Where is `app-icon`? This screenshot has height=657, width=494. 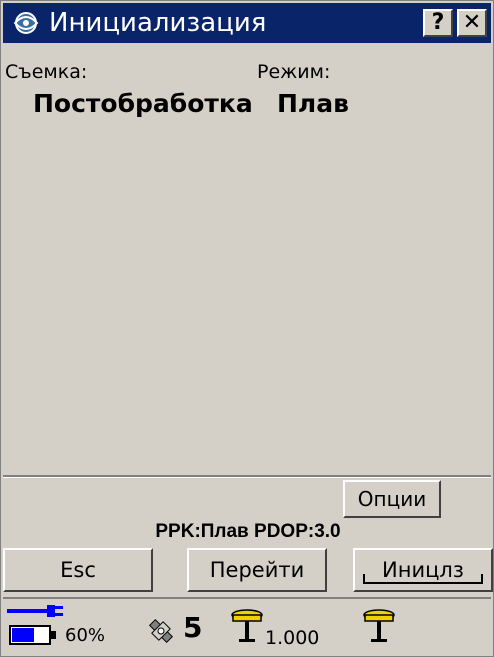
app-icon is located at coordinates (26, 23).